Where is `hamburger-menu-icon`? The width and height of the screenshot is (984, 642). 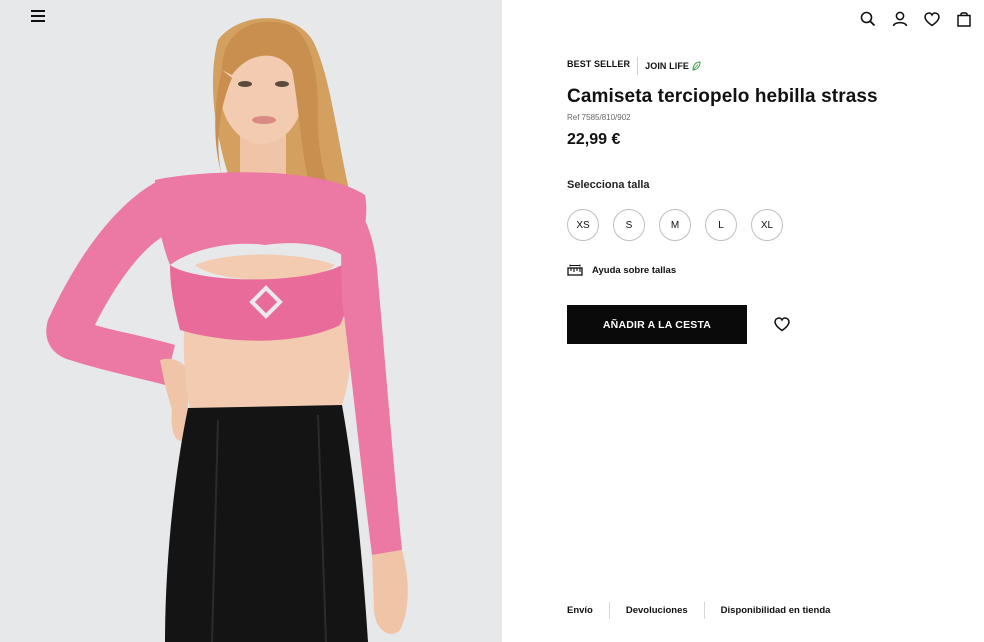 hamburger-menu-icon is located at coordinates (40, 19).